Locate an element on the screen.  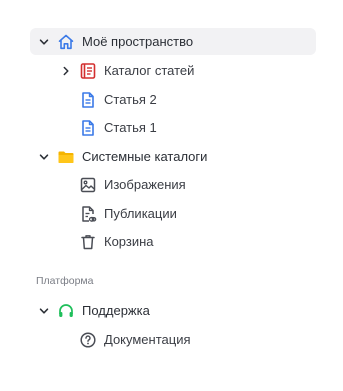
home-icon is located at coordinates (66, 42).